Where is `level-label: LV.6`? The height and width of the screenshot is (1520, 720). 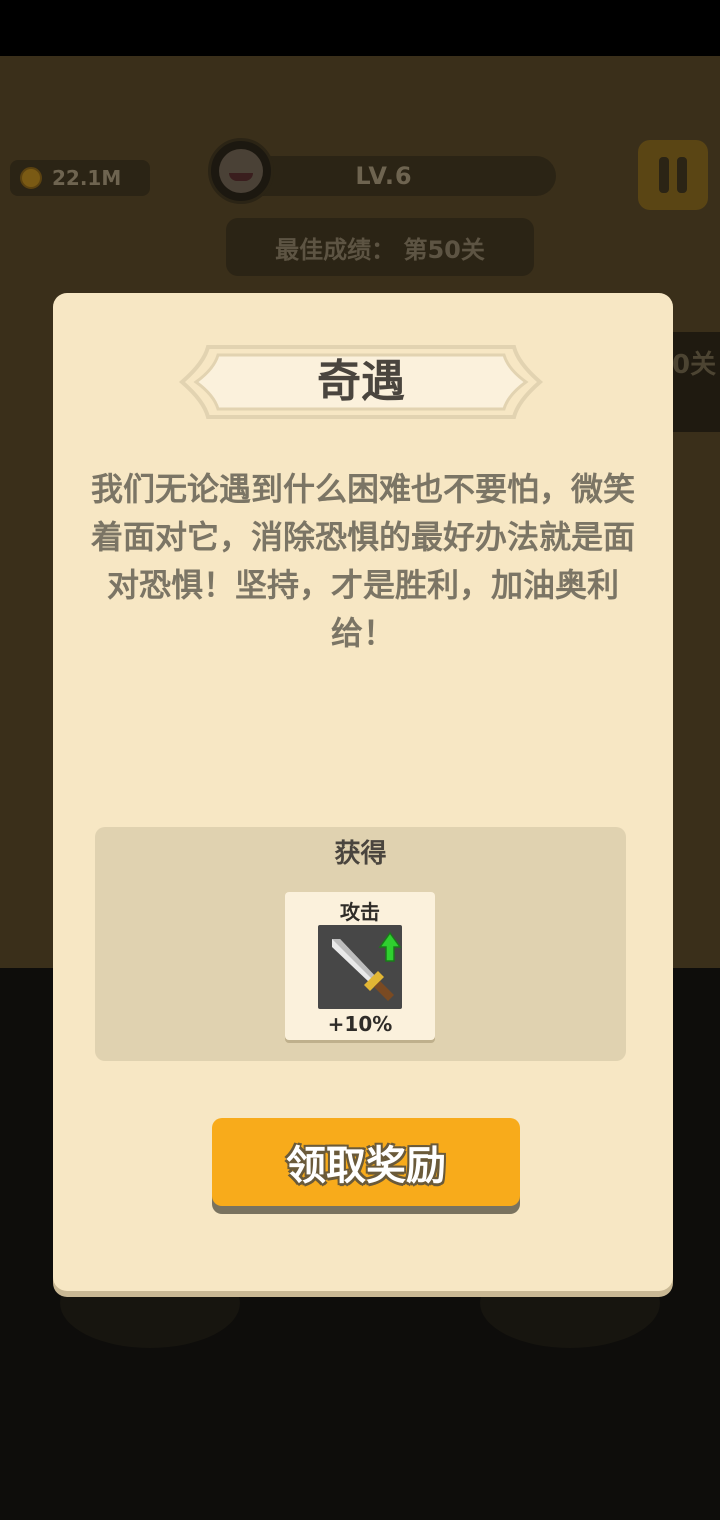
level-label: LV.6 is located at coordinates (384, 176).